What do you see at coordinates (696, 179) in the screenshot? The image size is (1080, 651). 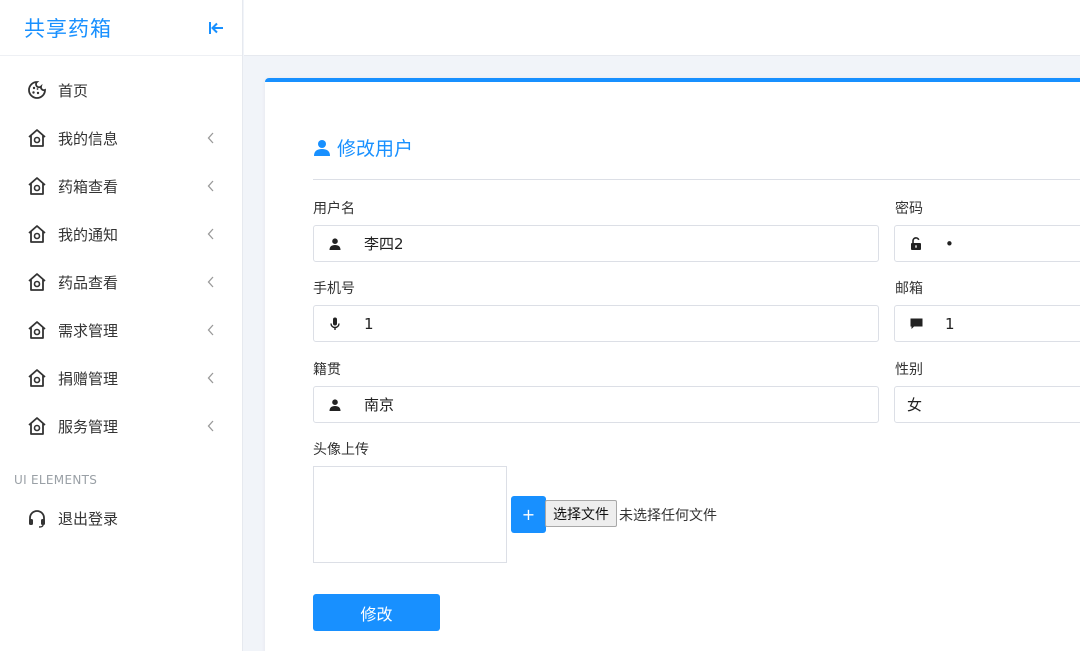 I see `divider` at bounding box center [696, 179].